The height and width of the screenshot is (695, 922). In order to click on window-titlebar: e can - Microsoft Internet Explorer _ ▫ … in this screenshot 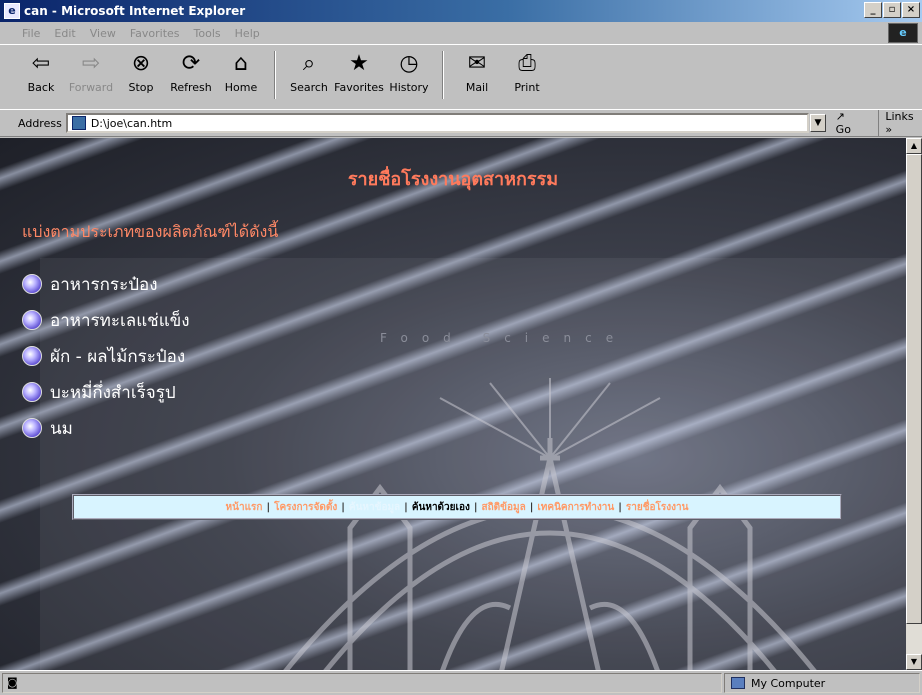, I will do `click(461, 11)`.